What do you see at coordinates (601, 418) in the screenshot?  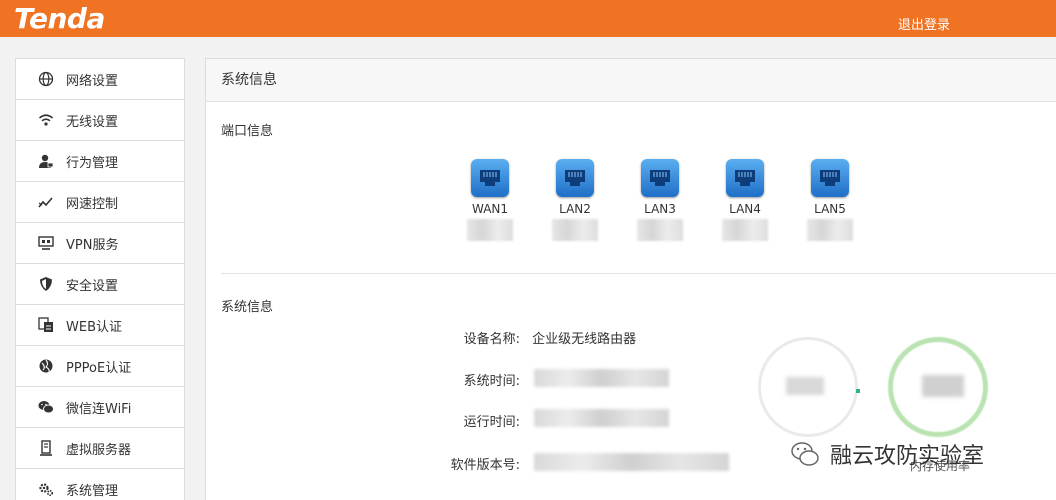 I see `uptime-blurred` at bounding box center [601, 418].